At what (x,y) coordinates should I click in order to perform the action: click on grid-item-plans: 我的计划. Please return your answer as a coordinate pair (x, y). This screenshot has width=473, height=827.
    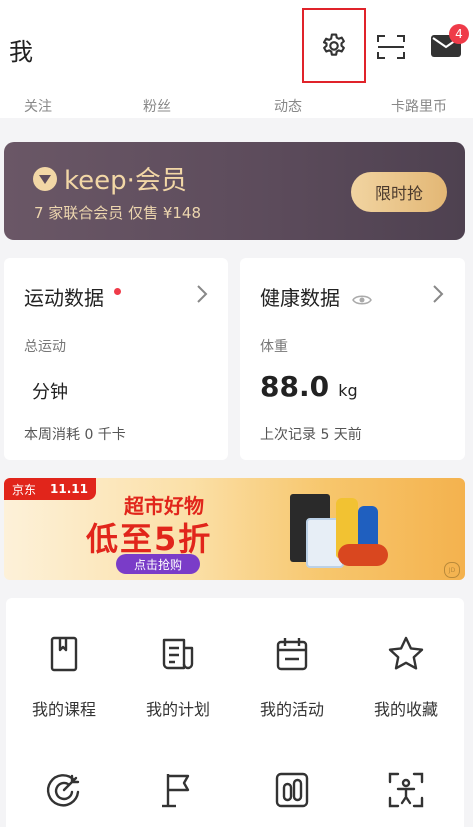
    Looking at the image, I should click on (178, 677).